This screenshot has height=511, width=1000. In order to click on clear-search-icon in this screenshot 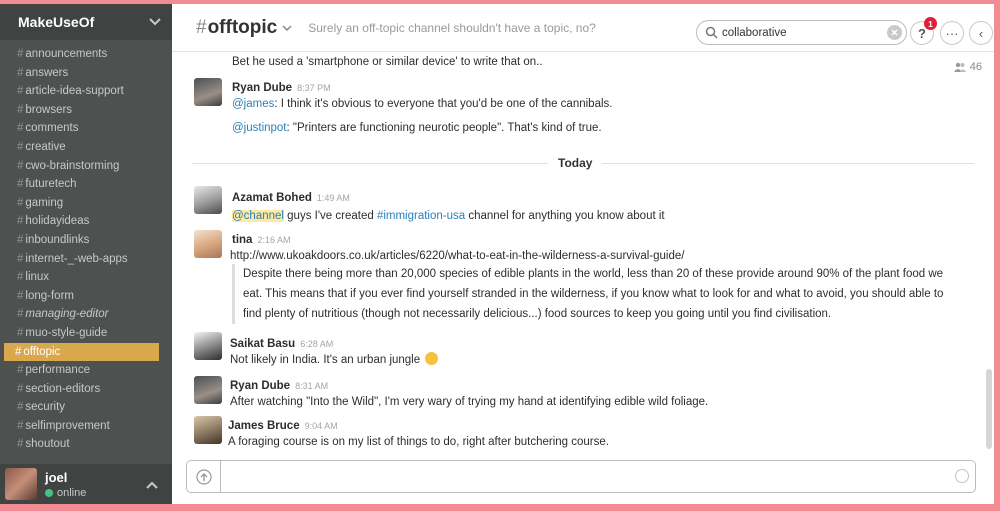, I will do `click(894, 32)`.